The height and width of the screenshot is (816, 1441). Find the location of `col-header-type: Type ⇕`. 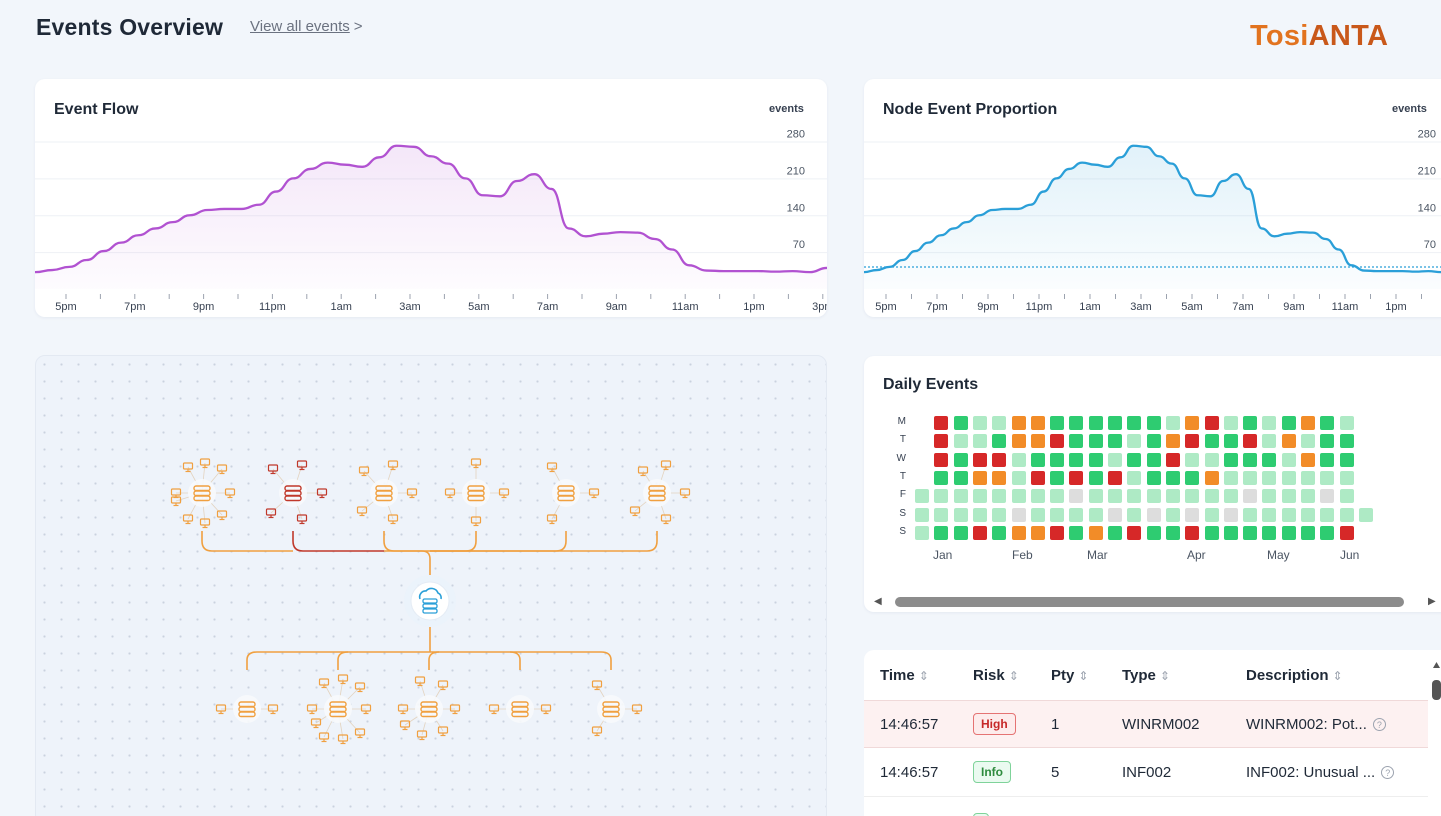

col-header-type: Type ⇕ is located at coordinates (1146, 675).